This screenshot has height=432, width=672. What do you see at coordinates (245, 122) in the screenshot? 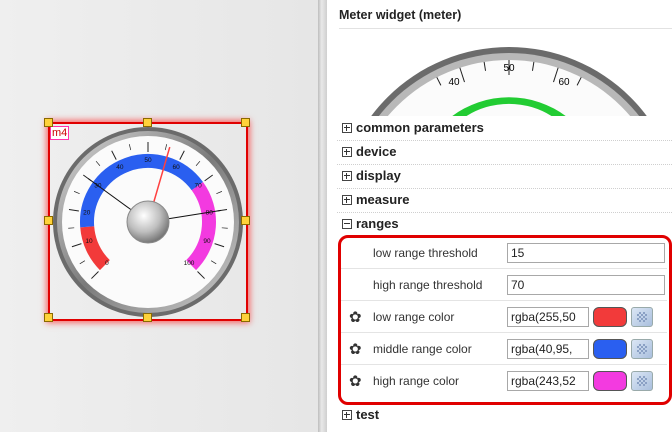
I see `resize-handle-ne` at bounding box center [245, 122].